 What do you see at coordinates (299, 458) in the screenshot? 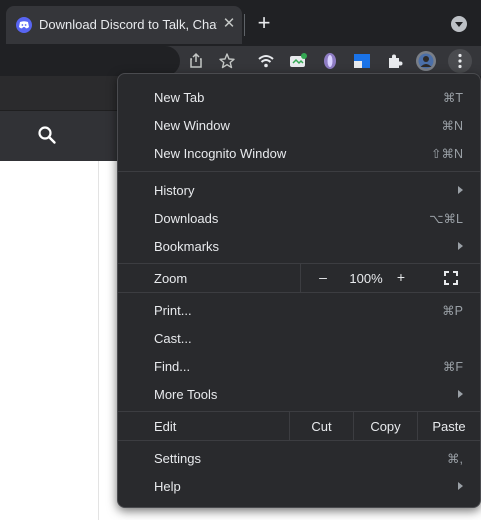
I see `menu-item-settings: Settings ⌘,` at bounding box center [299, 458].